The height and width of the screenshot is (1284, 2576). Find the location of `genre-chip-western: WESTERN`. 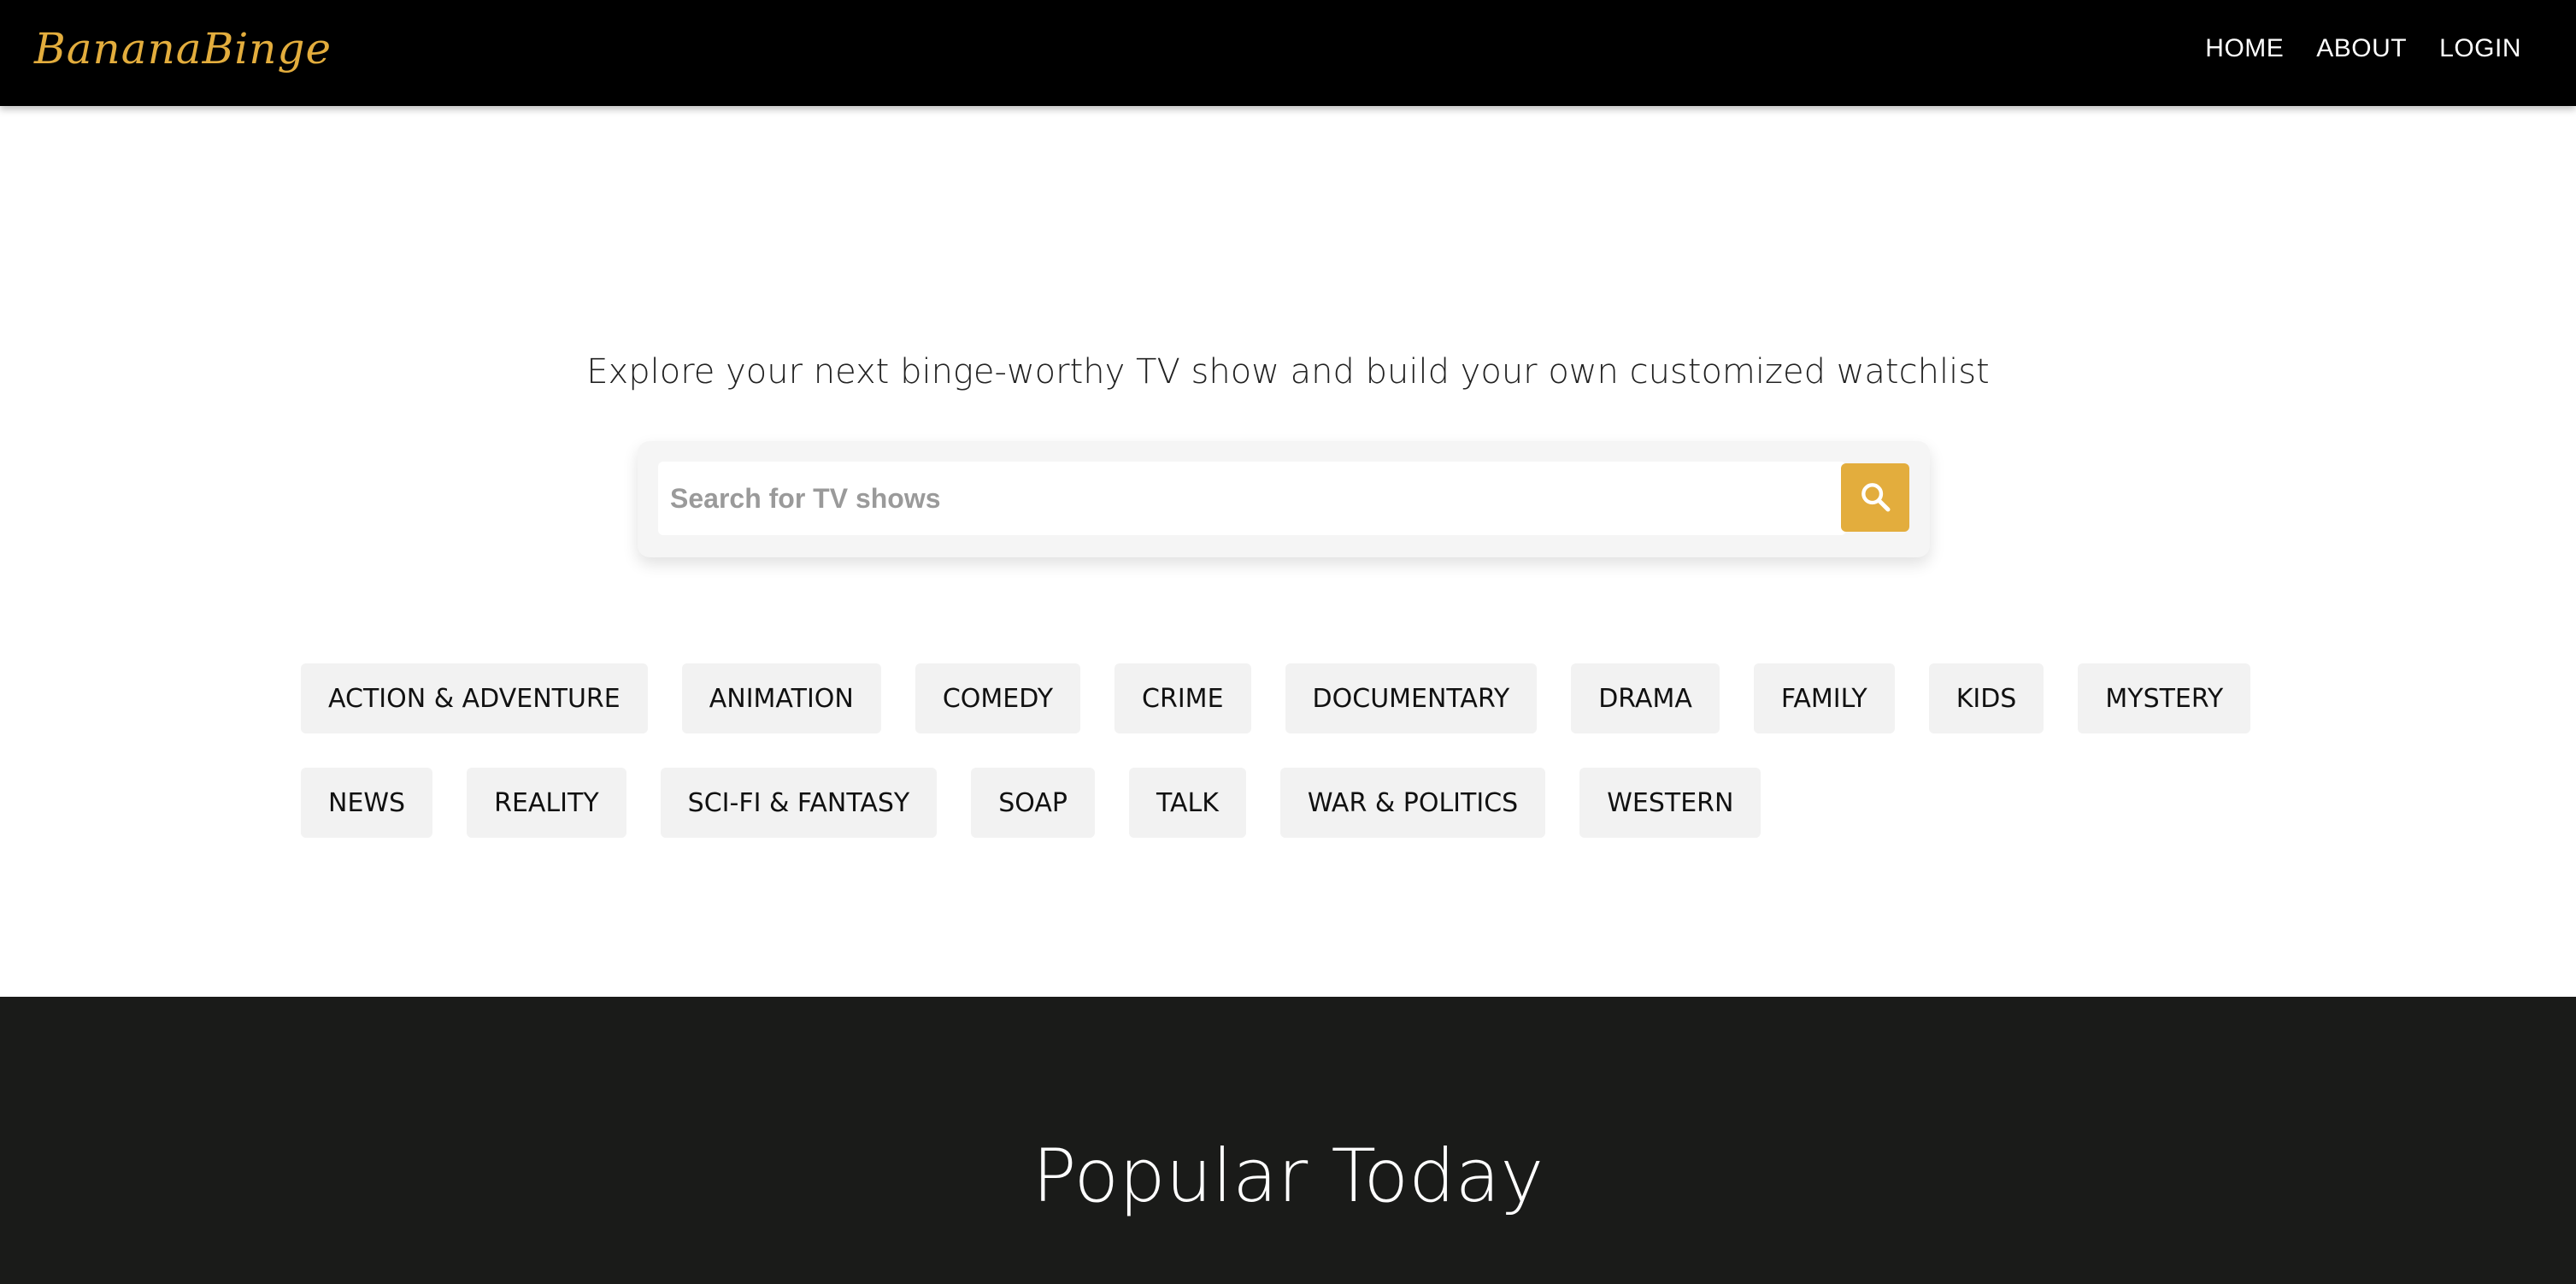

genre-chip-western: WESTERN is located at coordinates (1670, 803).